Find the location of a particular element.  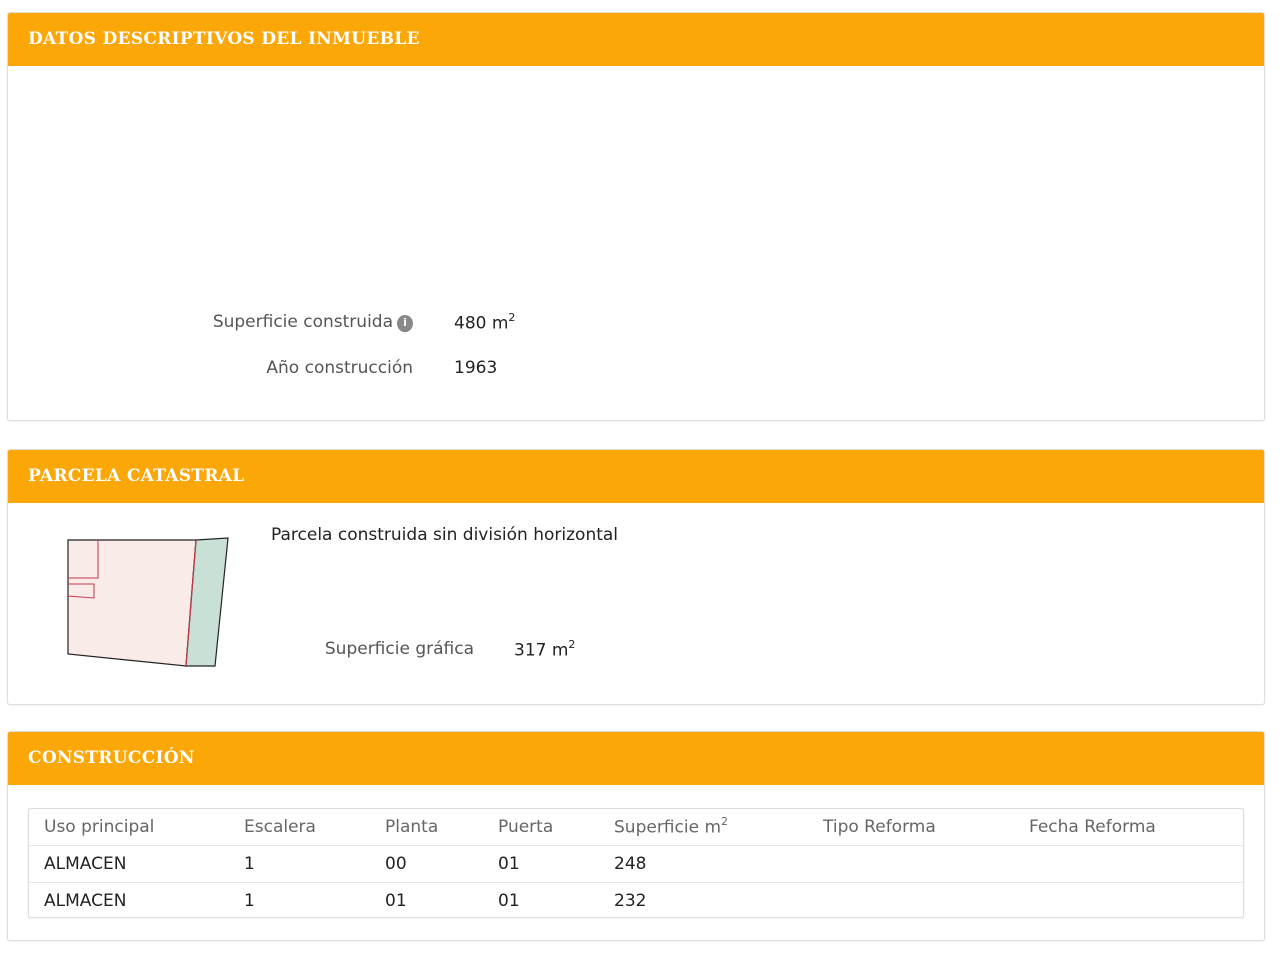

column-header-superficie: Superficie m2 is located at coordinates (671, 826).